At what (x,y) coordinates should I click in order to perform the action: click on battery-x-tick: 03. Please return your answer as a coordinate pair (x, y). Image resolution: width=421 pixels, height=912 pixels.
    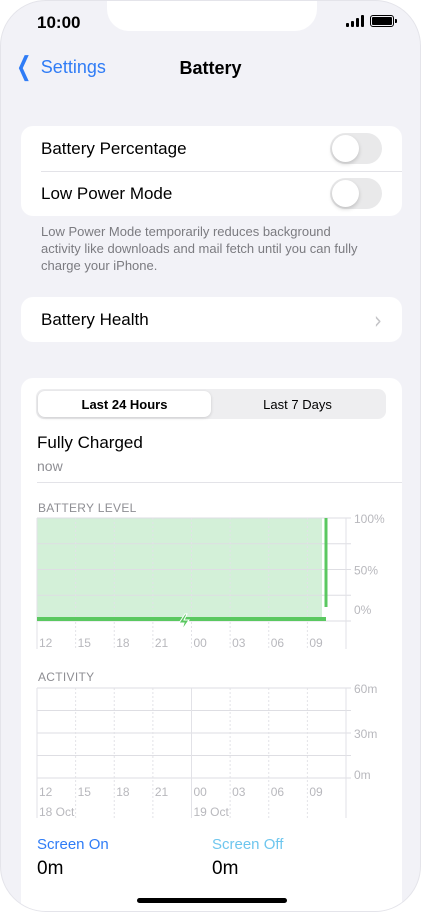
    Looking at the image, I should click on (239, 643).